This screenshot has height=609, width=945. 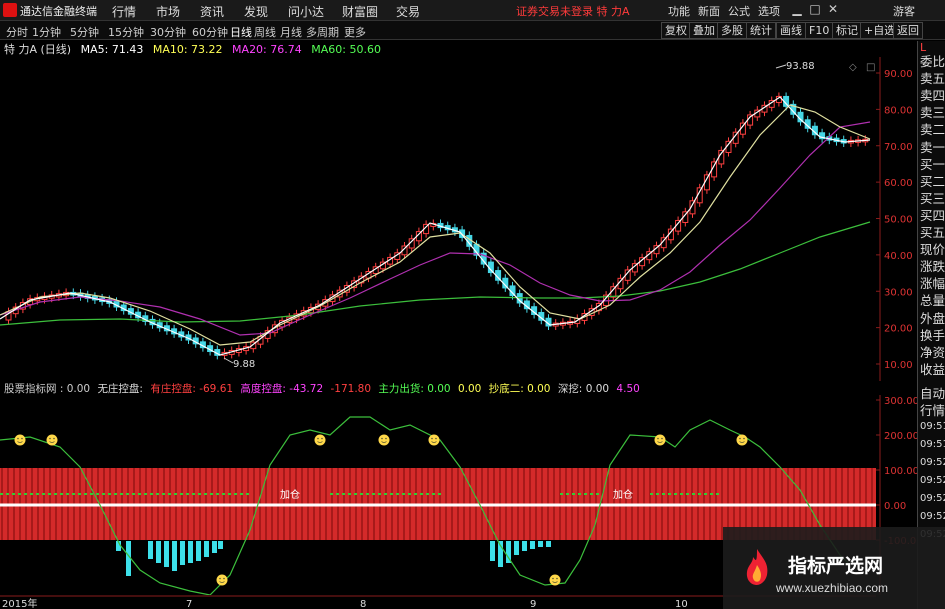 I want to click on period-1min: 1分钟, so click(x=46, y=32).